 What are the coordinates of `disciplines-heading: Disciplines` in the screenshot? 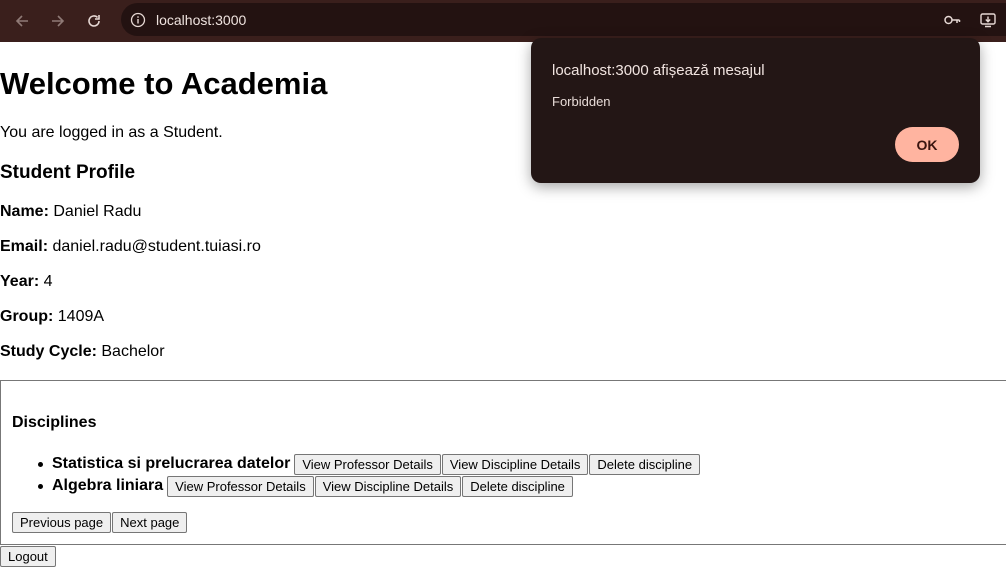 It's located at (54, 422).